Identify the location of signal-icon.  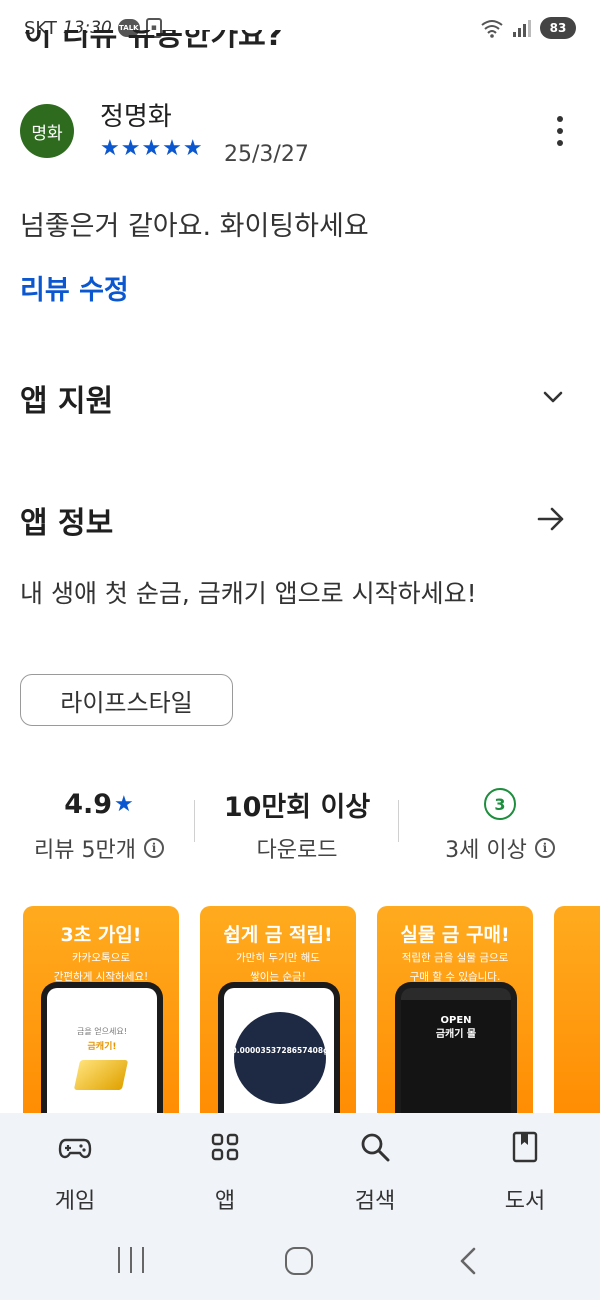
(522, 28).